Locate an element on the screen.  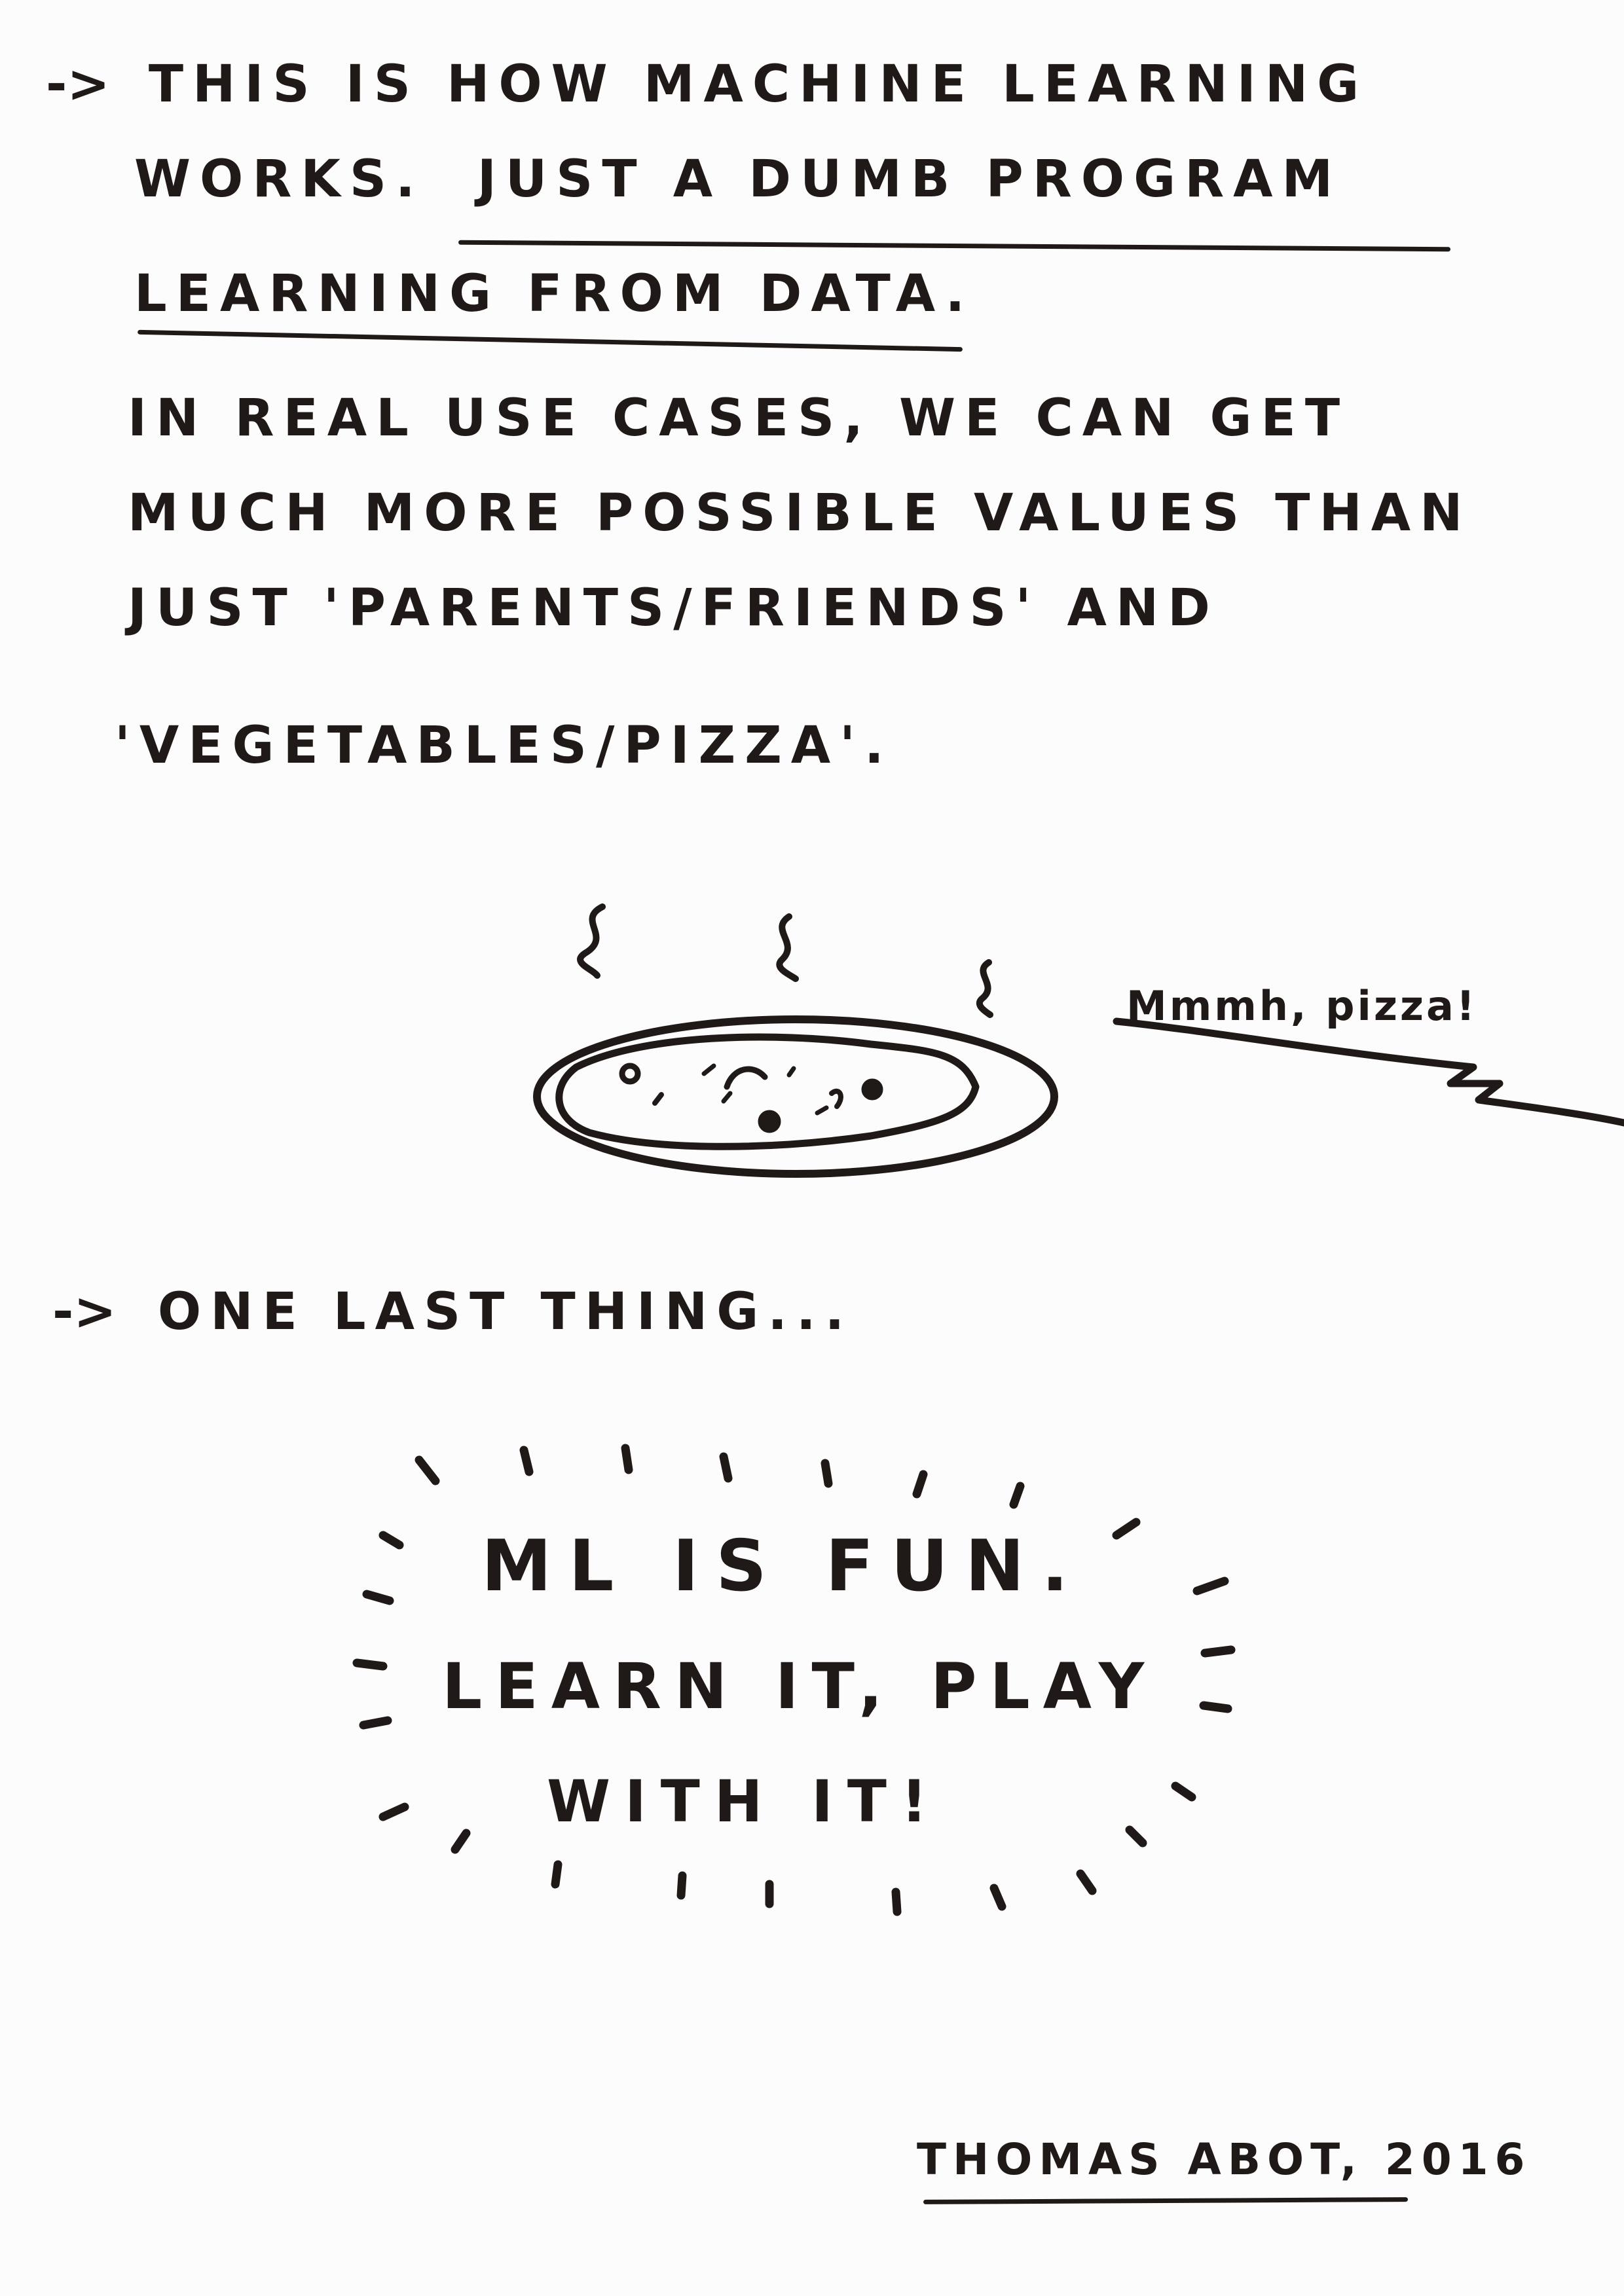
signature: THOMAS ABOT, 2016 is located at coordinates (1224, 2159).